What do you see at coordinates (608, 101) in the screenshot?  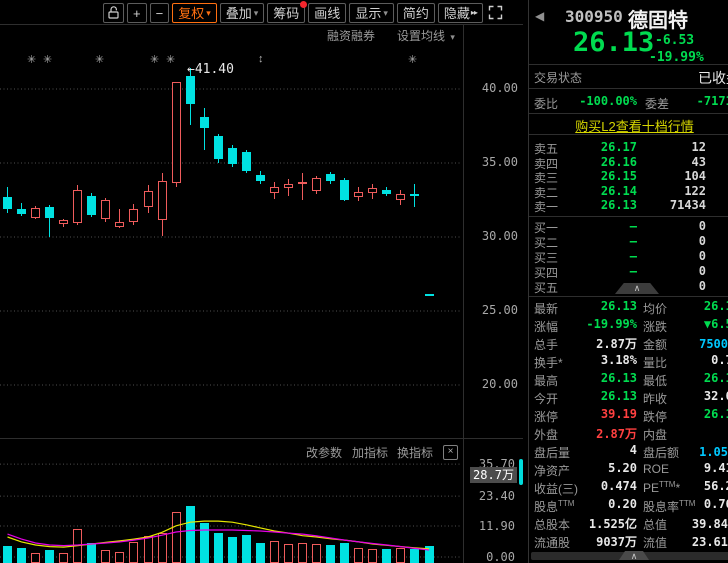 I see `weibi-value: -100.00%` at bounding box center [608, 101].